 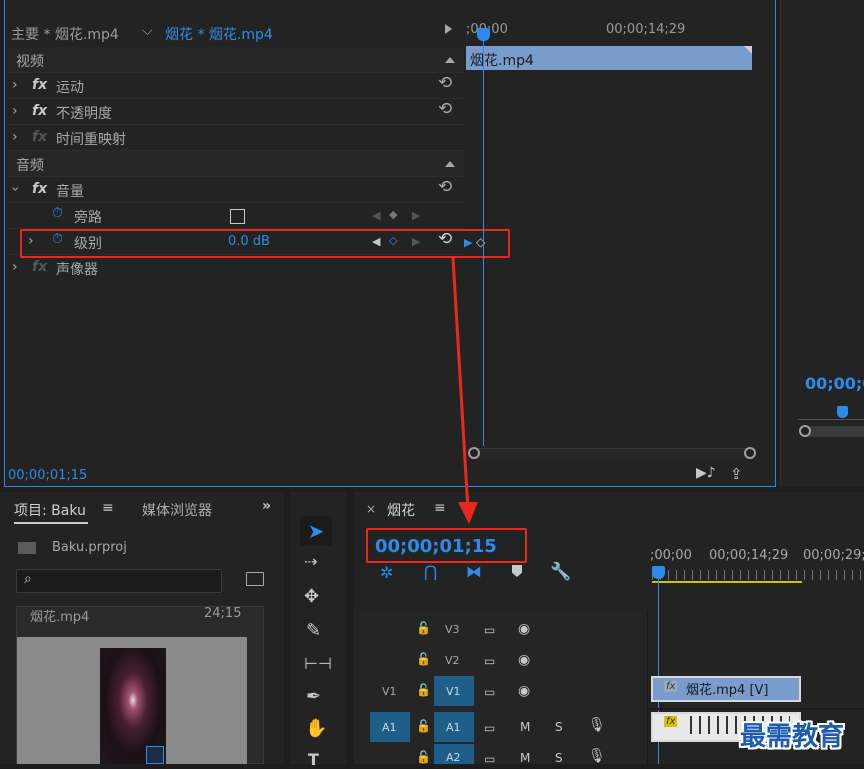 What do you see at coordinates (750, 453) in the screenshot?
I see `ec-scroll-handle-right` at bounding box center [750, 453].